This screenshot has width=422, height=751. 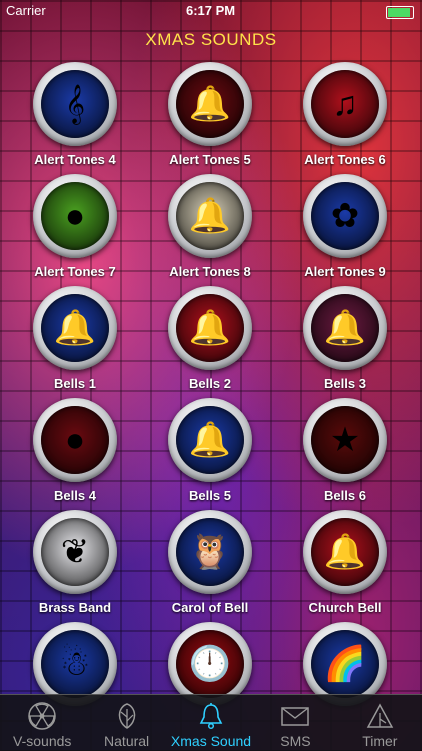 I want to click on battery-icon, so click(x=400, y=12).